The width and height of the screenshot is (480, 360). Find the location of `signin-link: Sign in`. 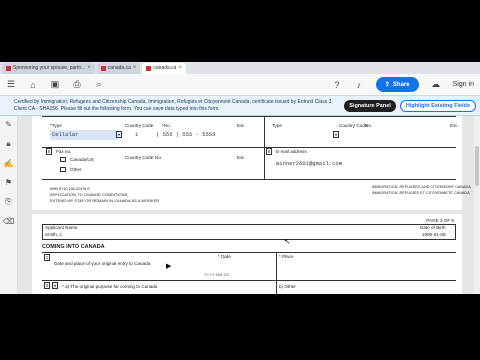

signin-link: Sign in is located at coordinates (463, 84).